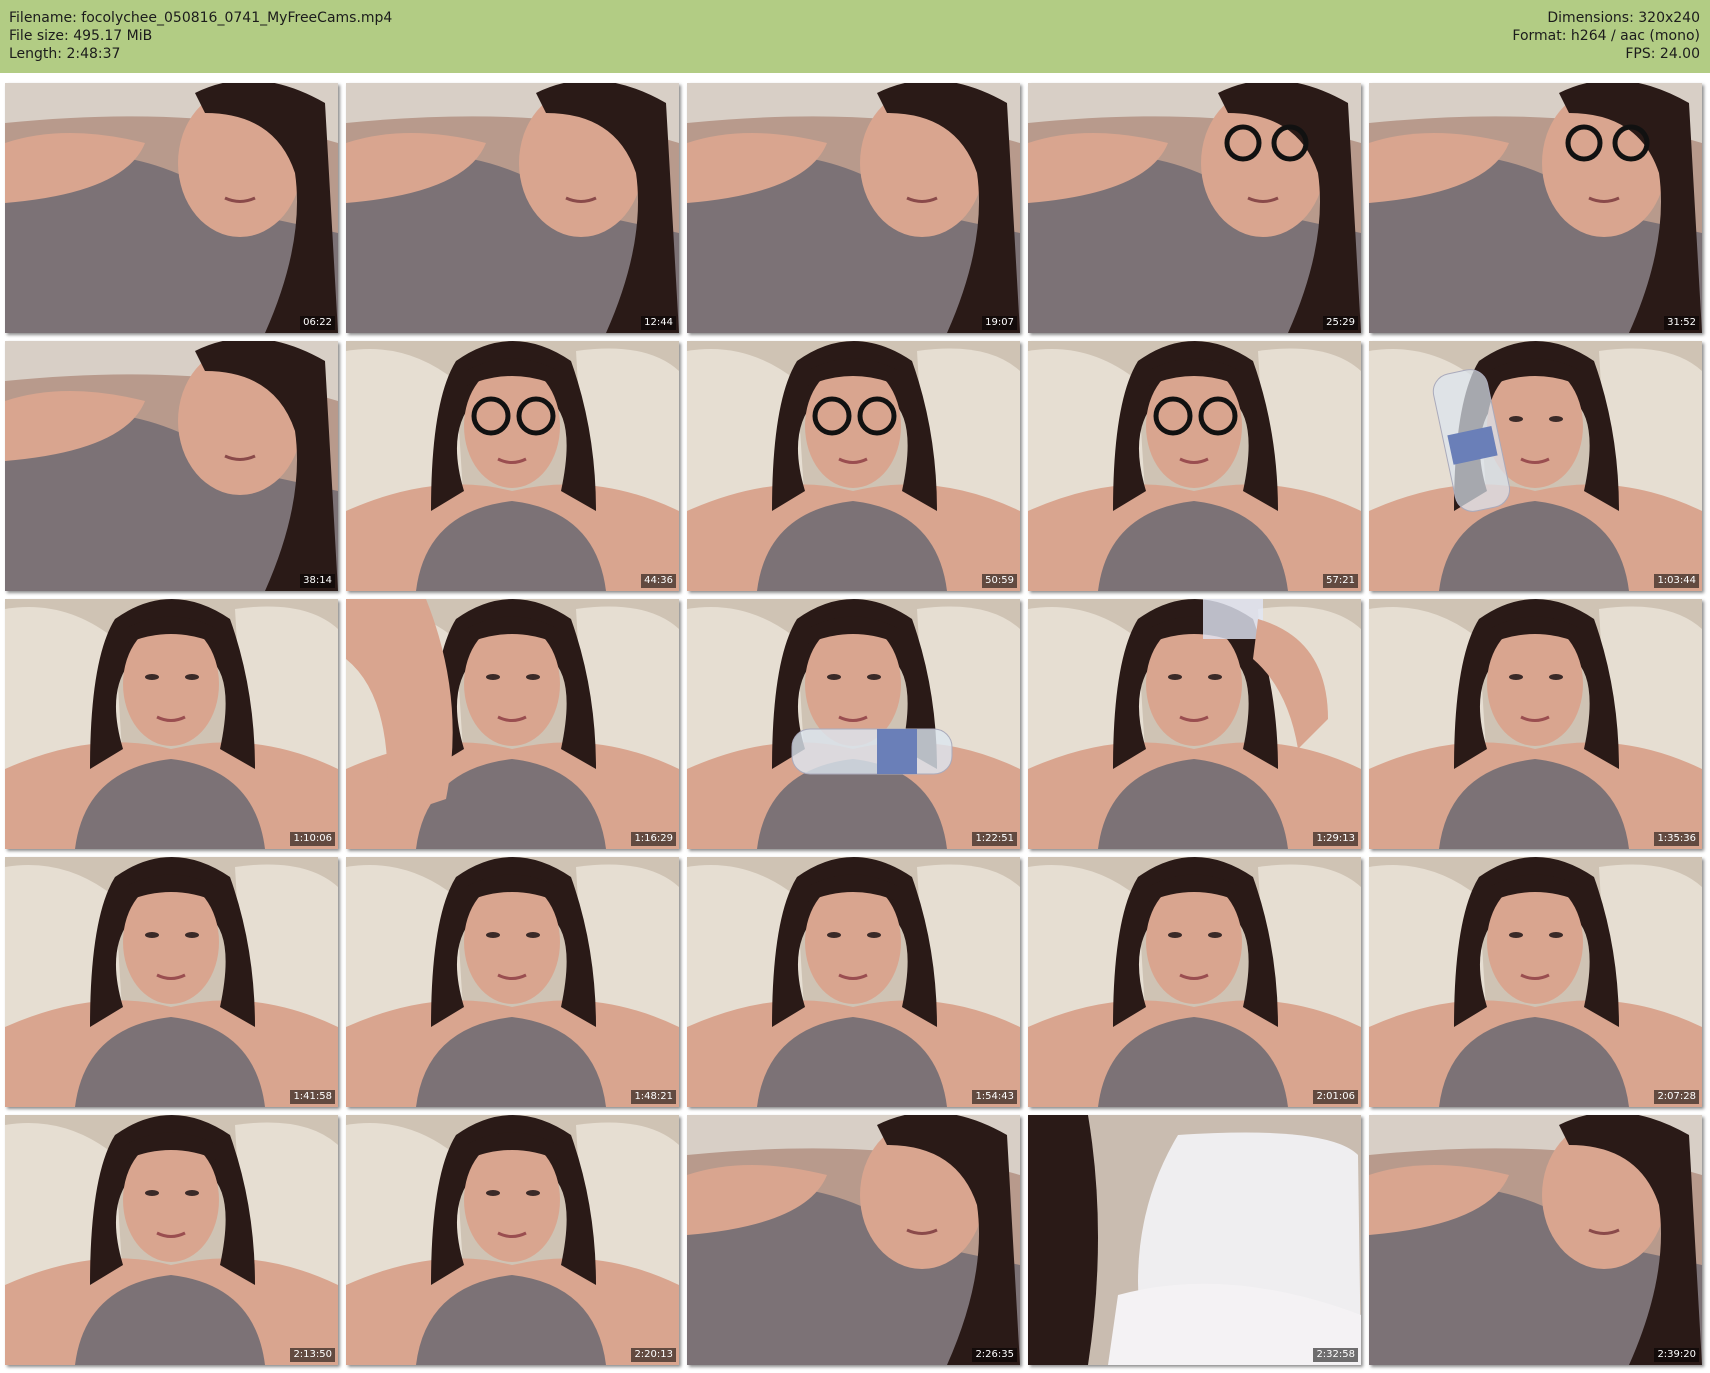 The height and width of the screenshot is (1373, 1710). I want to click on thumbnail-timestamp: 1:35:36, so click(1676, 839).